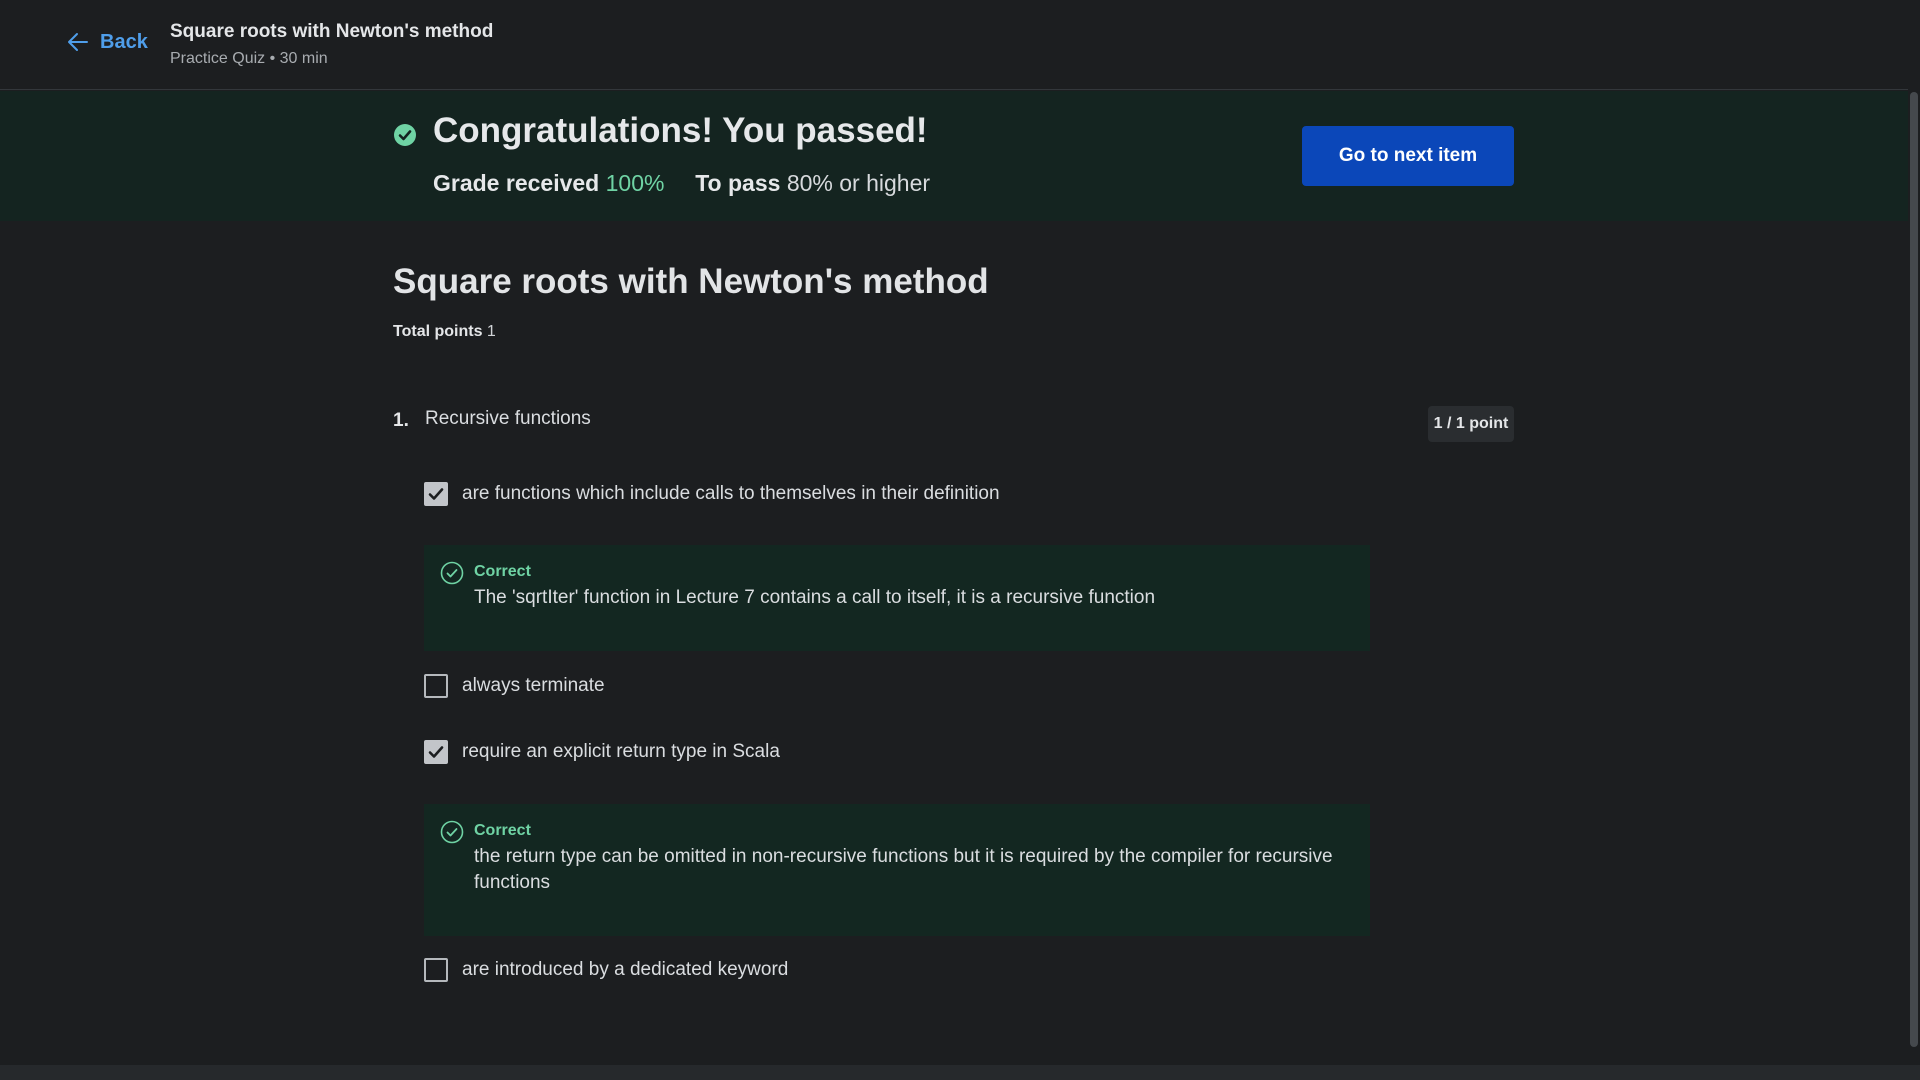 The height and width of the screenshot is (1080, 1920). Describe the element at coordinates (691, 281) in the screenshot. I see `quiz-title: Square roots with Newton's method` at that location.